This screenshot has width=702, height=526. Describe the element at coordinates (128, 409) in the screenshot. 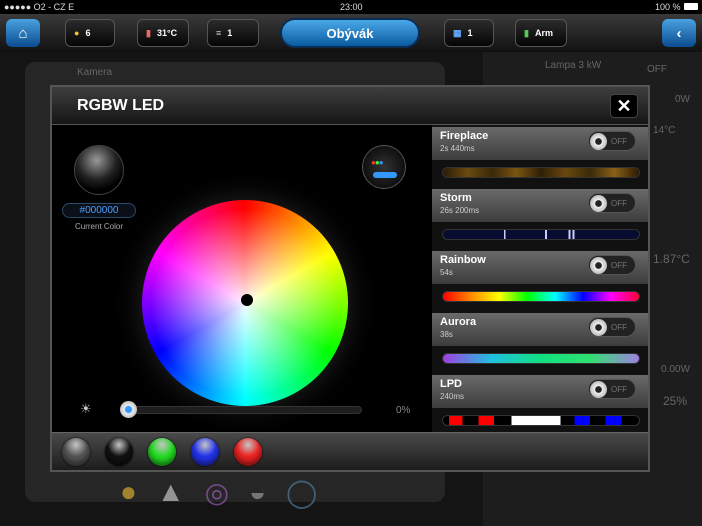

I see `brightness-slider-handle` at that location.